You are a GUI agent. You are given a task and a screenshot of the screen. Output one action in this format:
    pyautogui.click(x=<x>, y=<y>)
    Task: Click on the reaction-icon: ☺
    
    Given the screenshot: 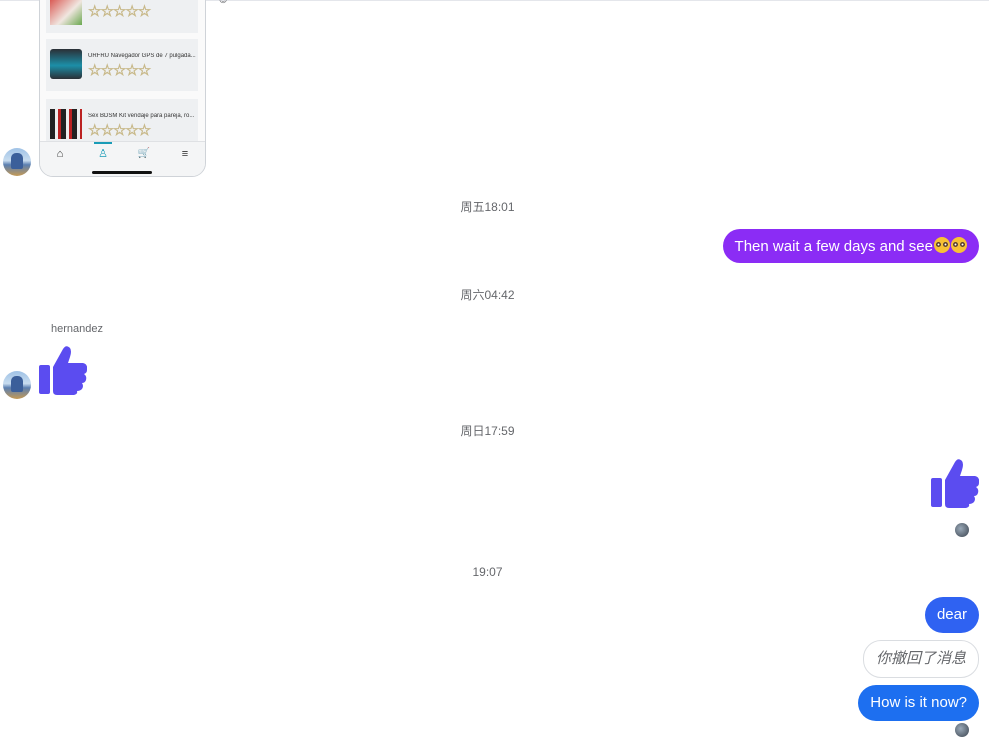 What is the action you would take?
    pyautogui.click(x=223, y=3)
    